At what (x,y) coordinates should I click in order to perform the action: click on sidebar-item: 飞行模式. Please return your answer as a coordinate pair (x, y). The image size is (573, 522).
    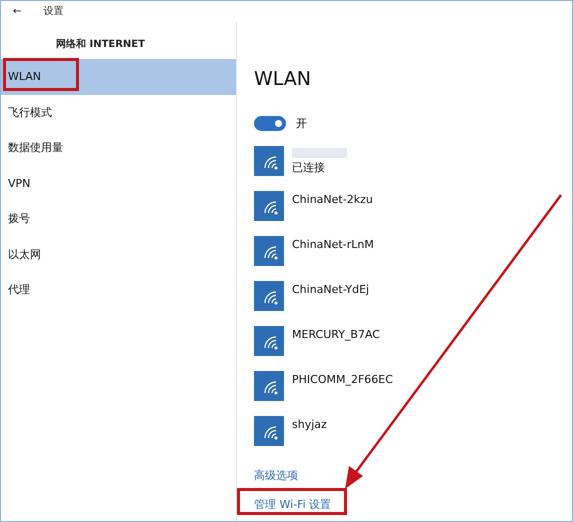
    Looking at the image, I should click on (118, 112).